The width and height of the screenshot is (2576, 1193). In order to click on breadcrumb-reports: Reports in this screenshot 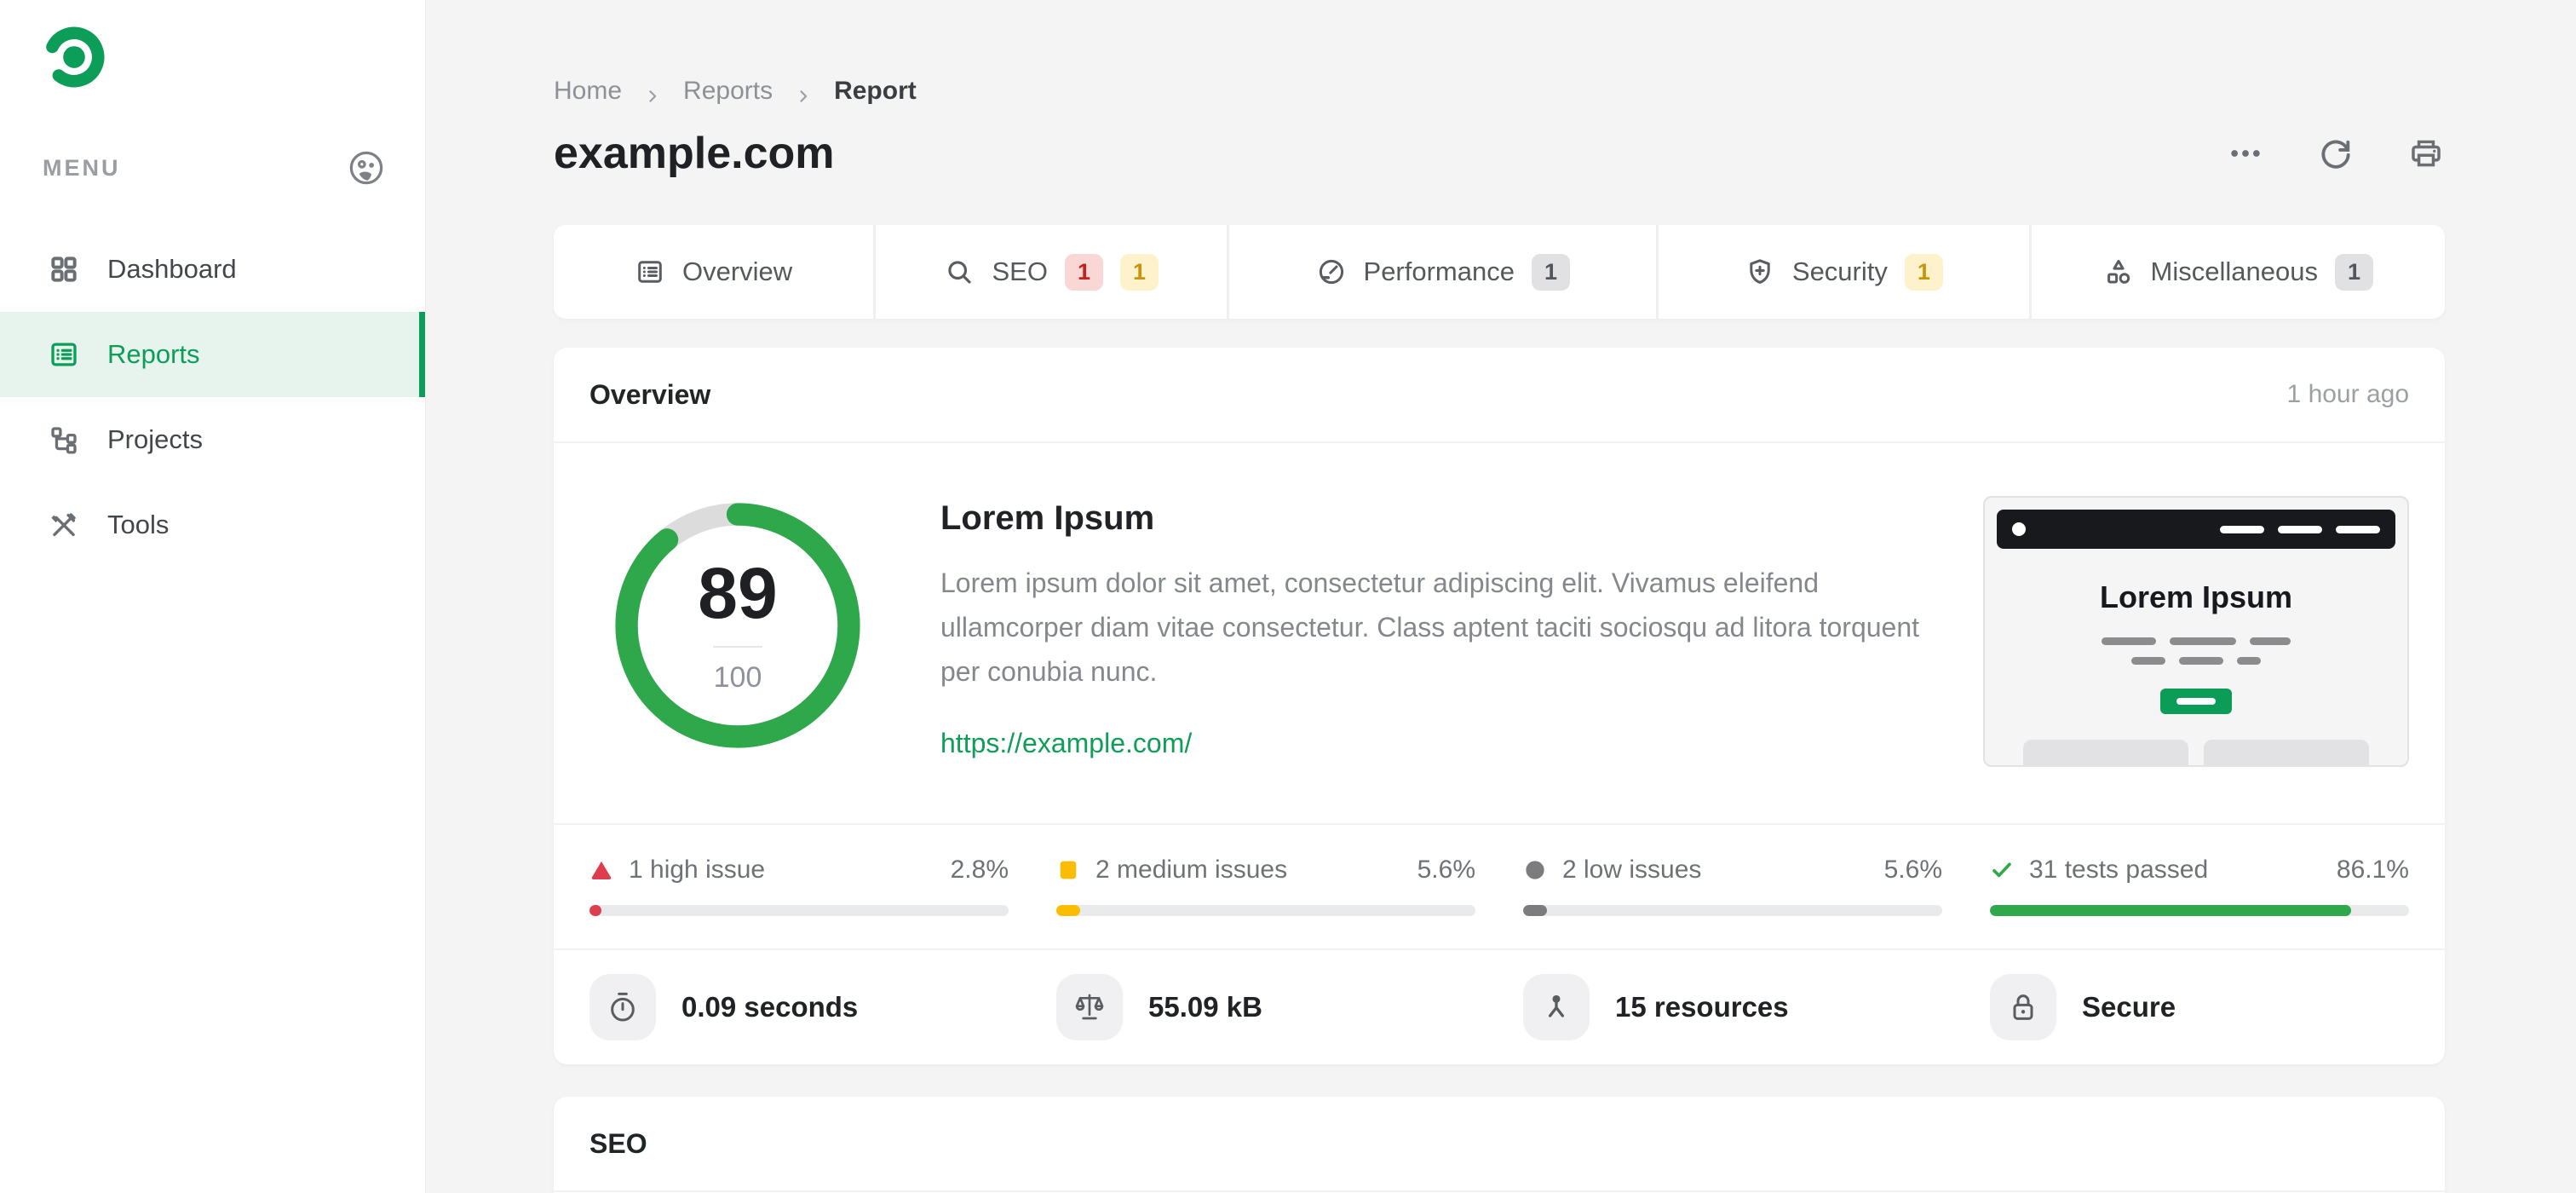, I will do `click(728, 91)`.